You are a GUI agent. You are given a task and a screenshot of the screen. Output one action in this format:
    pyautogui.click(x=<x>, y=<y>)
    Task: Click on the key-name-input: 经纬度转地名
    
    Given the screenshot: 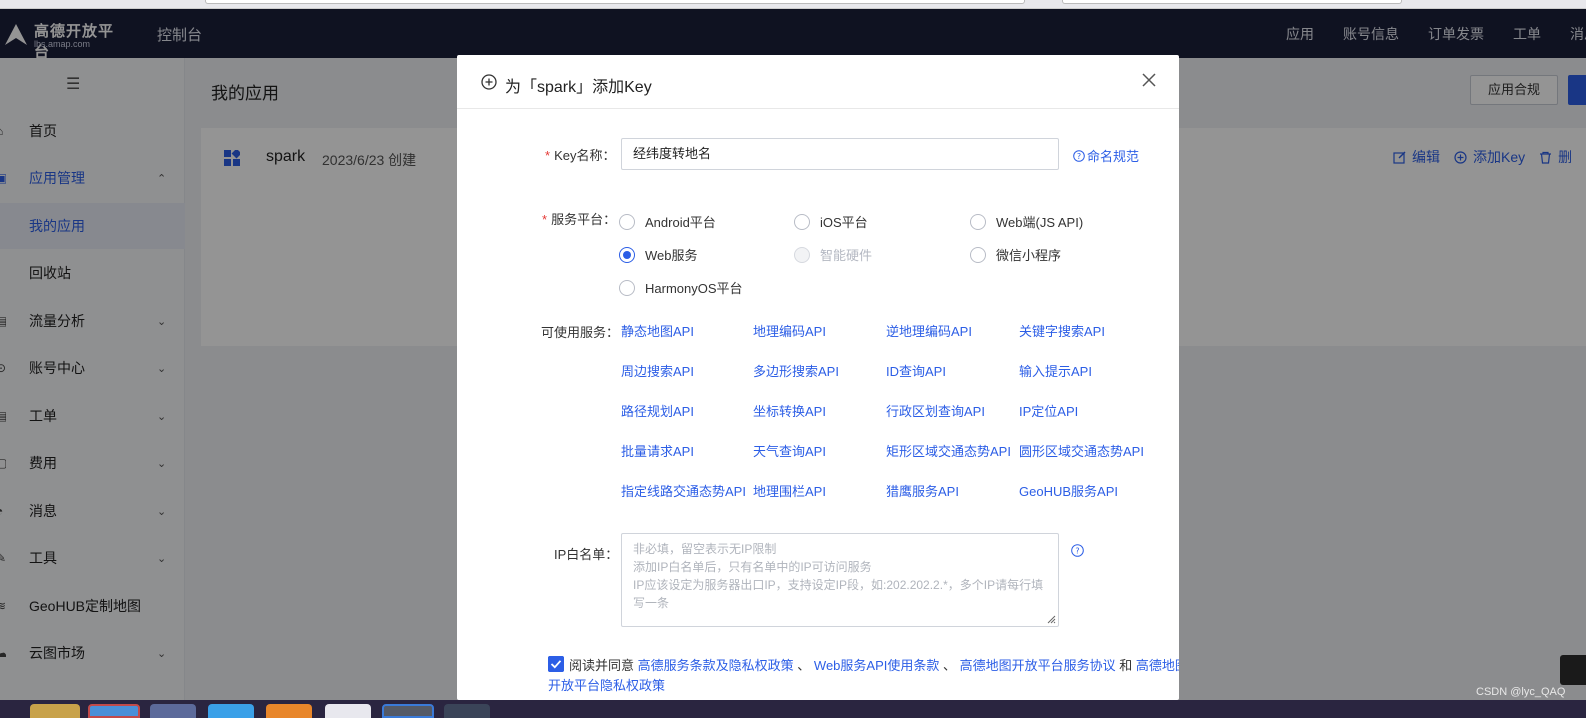 What is the action you would take?
    pyautogui.click(x=840, y=154)
    